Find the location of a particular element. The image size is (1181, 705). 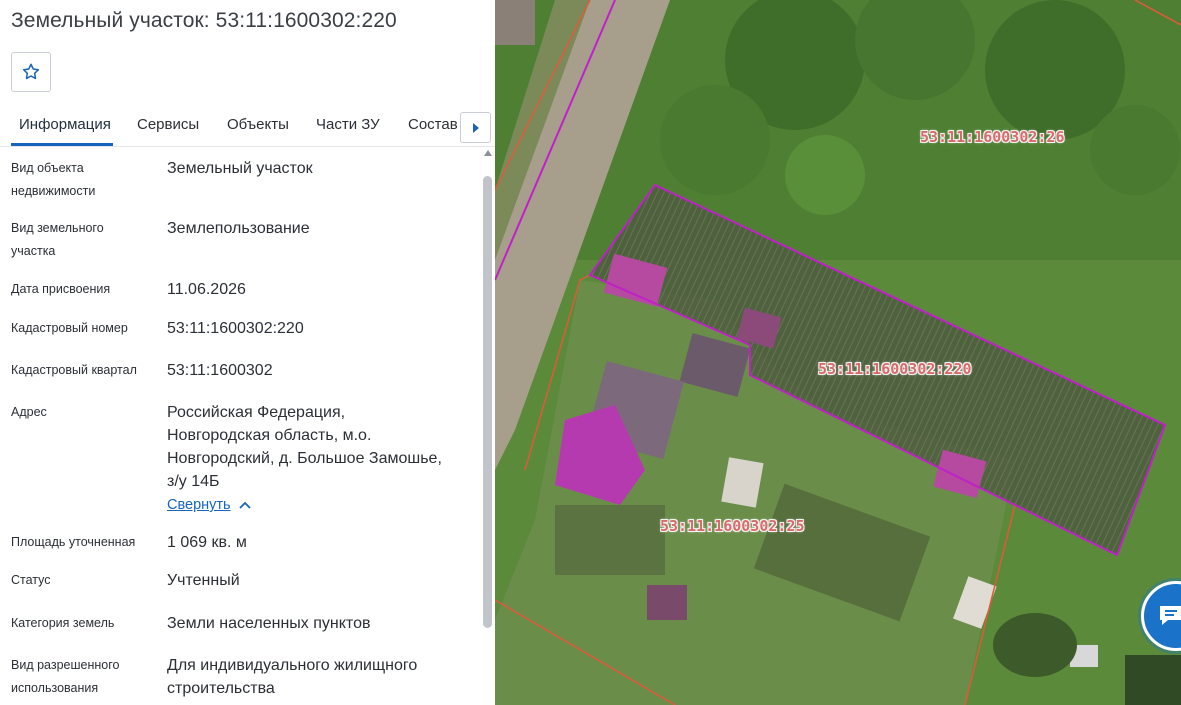

info-scrollbar is located at coordinates (488, 426).